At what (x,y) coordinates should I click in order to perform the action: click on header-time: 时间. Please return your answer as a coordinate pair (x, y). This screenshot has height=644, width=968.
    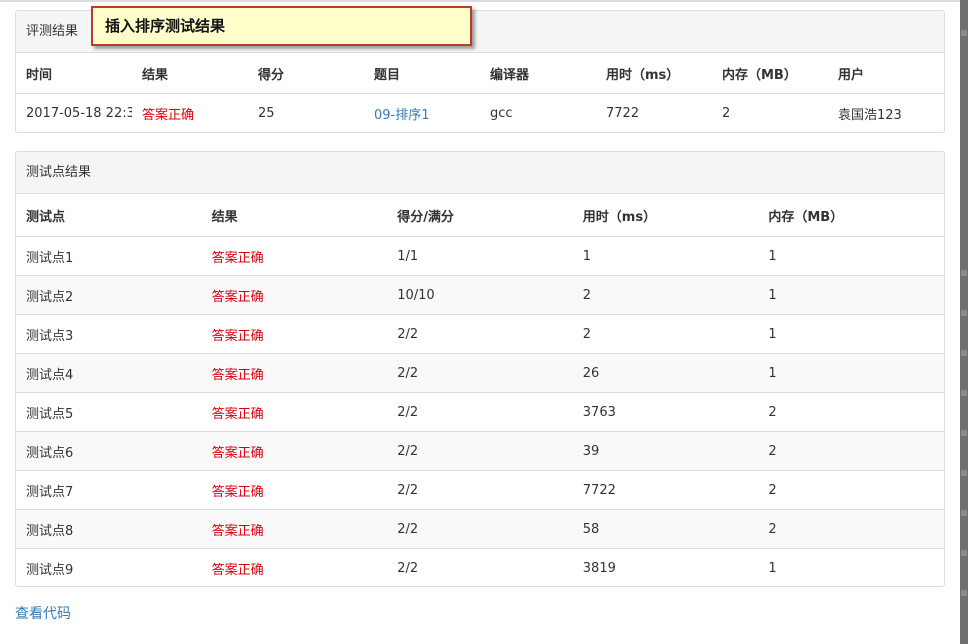
    Looking at the image, I should click on (39, 75).